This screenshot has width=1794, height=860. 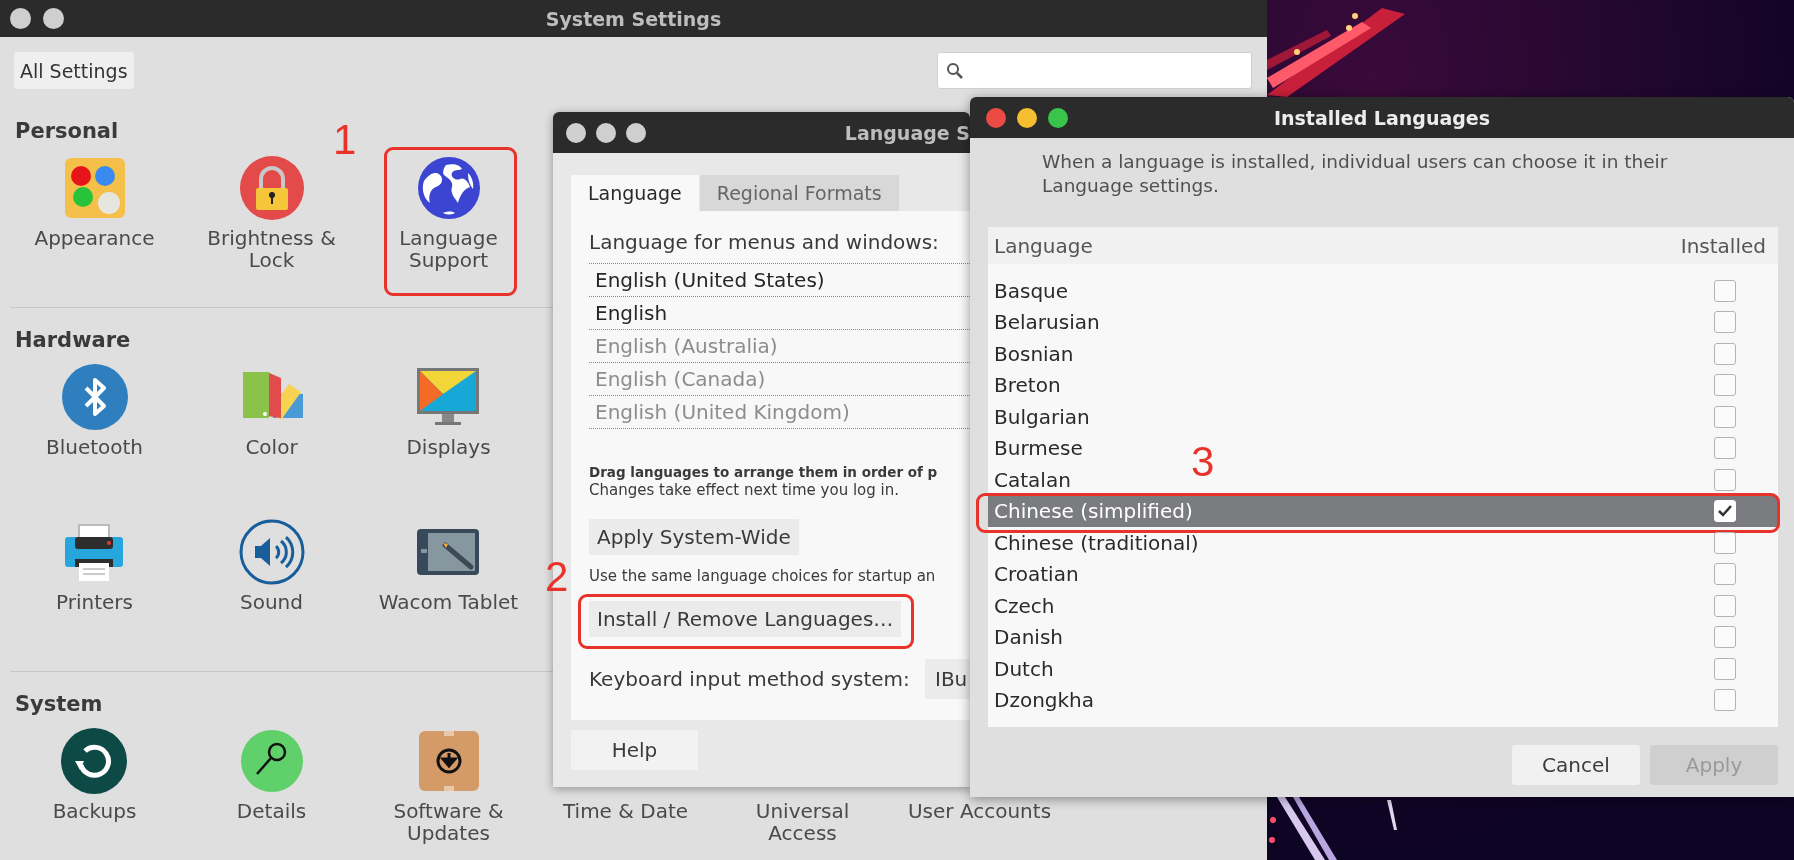 What do you see at coordinates (1723, 245) in the screenshot?
I see `column-header: Installed` at bounding box center [1723, 245].